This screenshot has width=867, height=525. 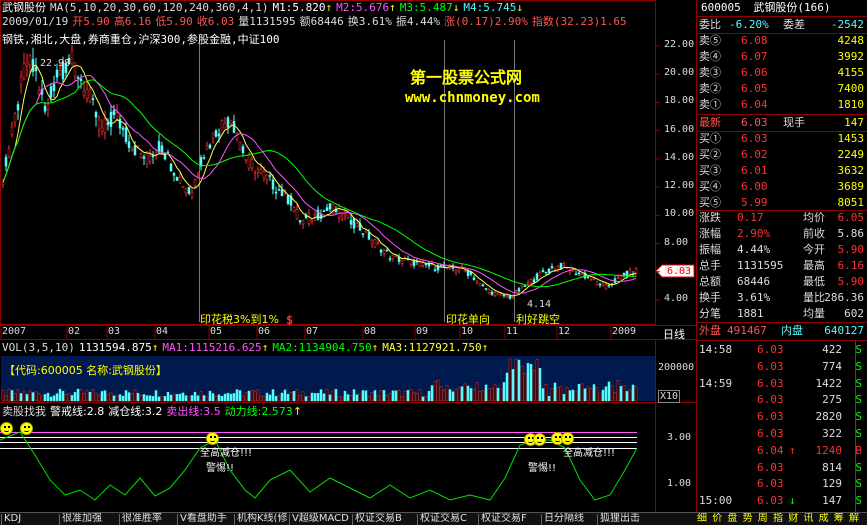 What do you see at coordinates (91, 519) in the screenshot?
I see `bottom-tab: 很准加强` at bounding box center [91, 519].